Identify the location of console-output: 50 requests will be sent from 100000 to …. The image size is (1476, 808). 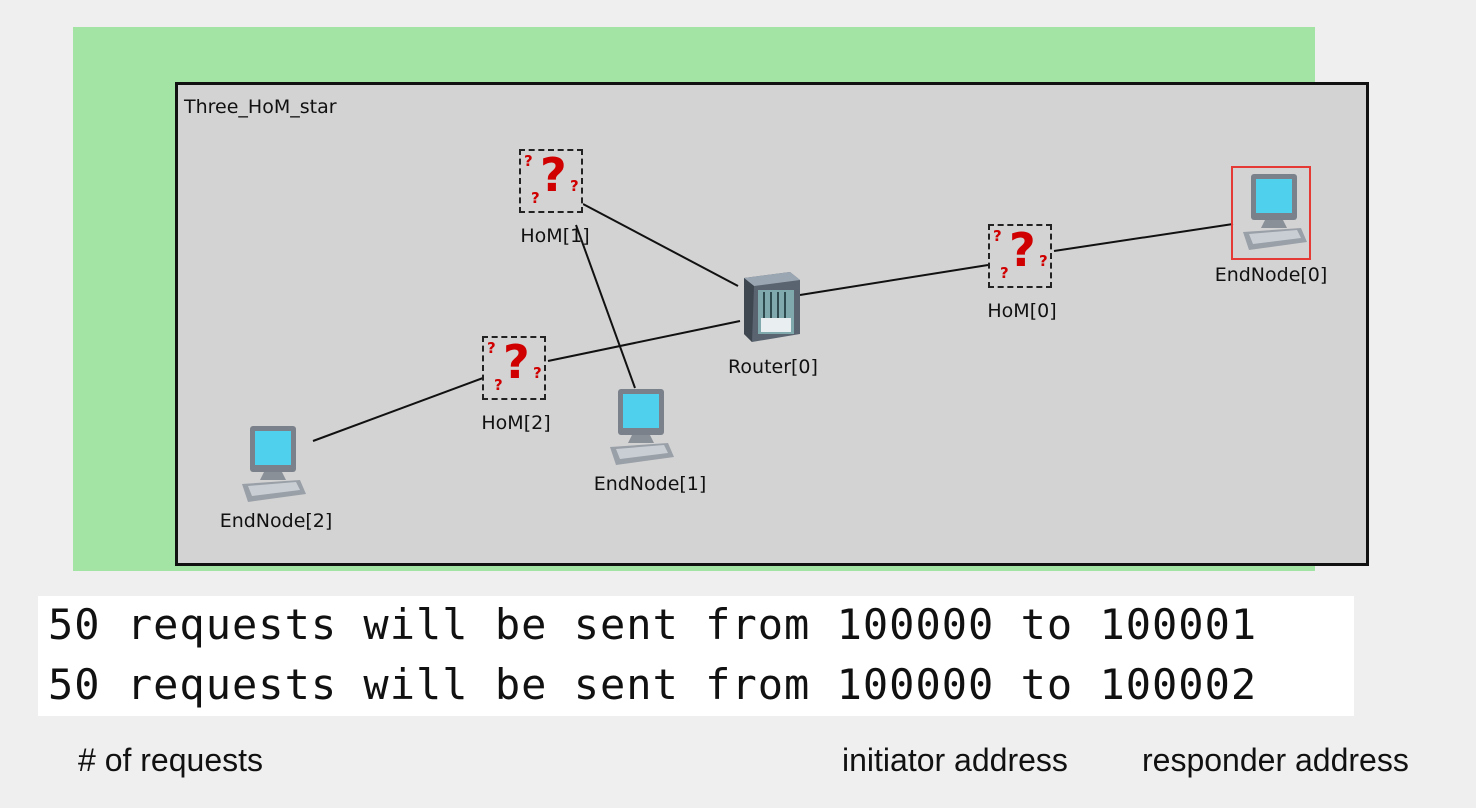
(696, 656).